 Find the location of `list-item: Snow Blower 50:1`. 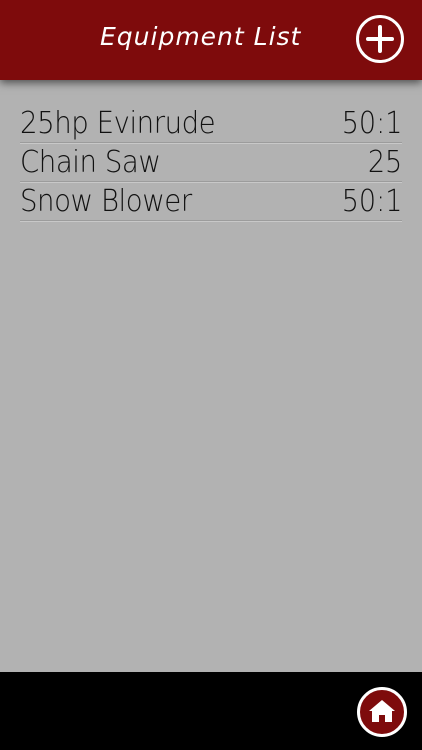

list-item: Snow Blower 50:1 is located at coordinates (211, 201).